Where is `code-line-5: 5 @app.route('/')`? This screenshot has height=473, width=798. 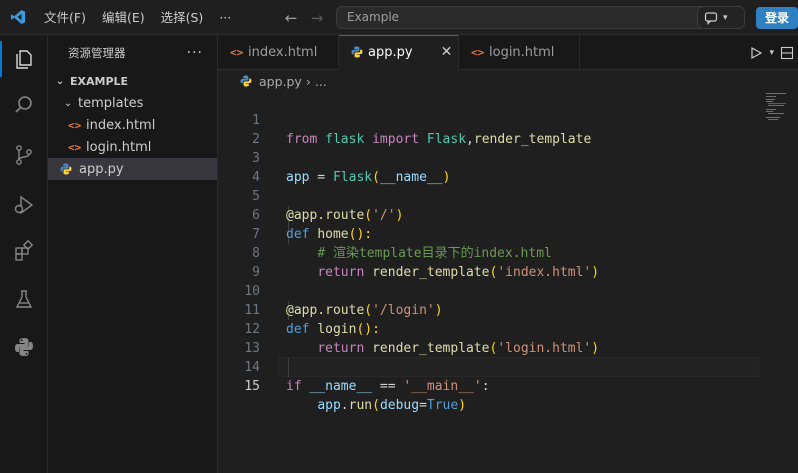 code-line-5: 5 @app.route('/') is located at coordinates (508, 195).